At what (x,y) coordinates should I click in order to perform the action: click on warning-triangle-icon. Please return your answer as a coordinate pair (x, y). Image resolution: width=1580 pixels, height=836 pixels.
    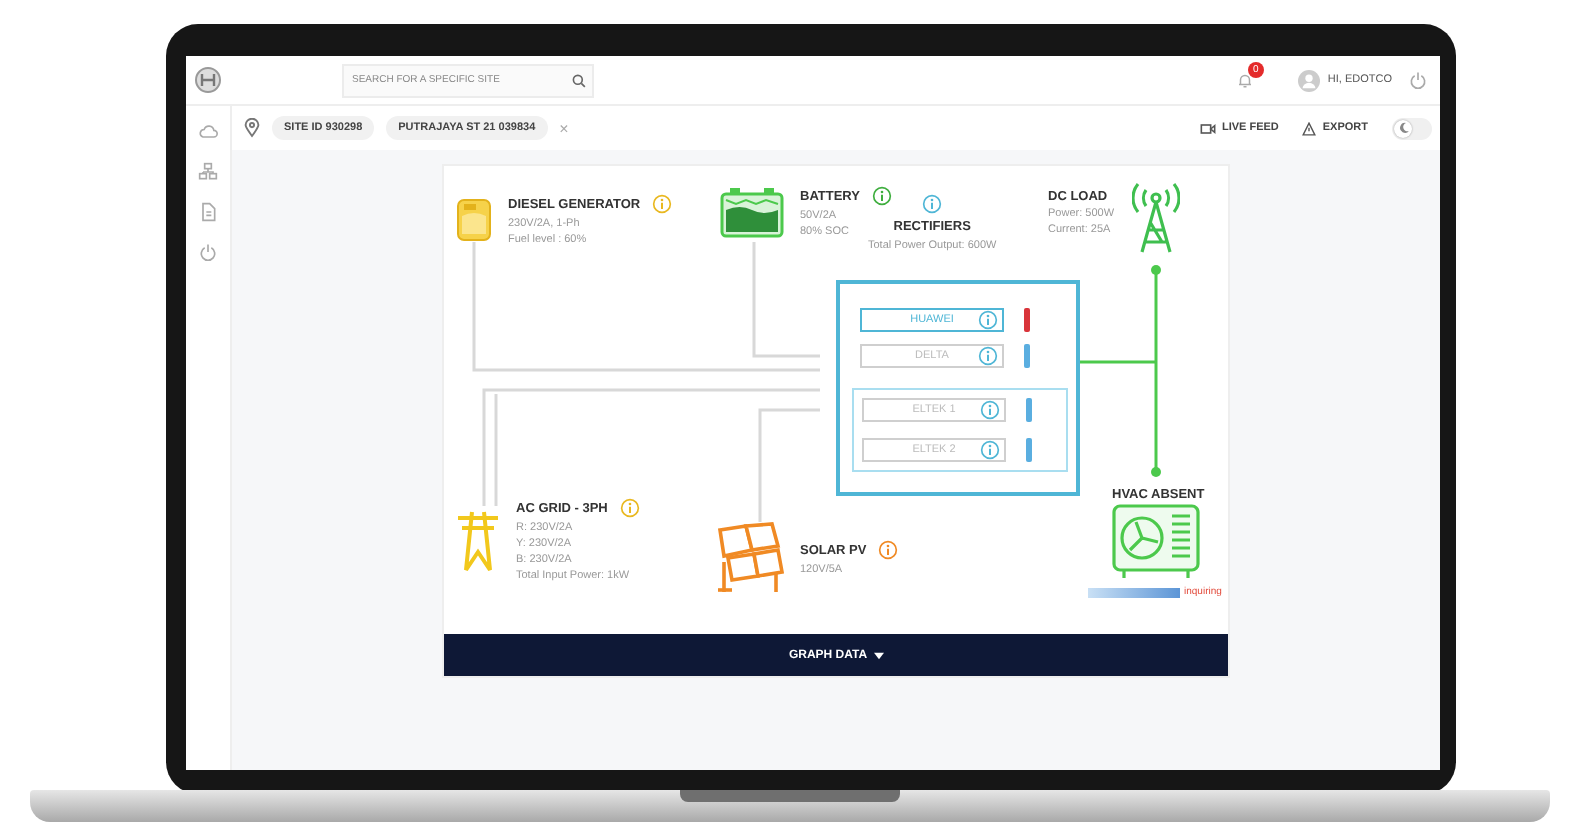
    Looking at the image, I should click on (1309, 128).